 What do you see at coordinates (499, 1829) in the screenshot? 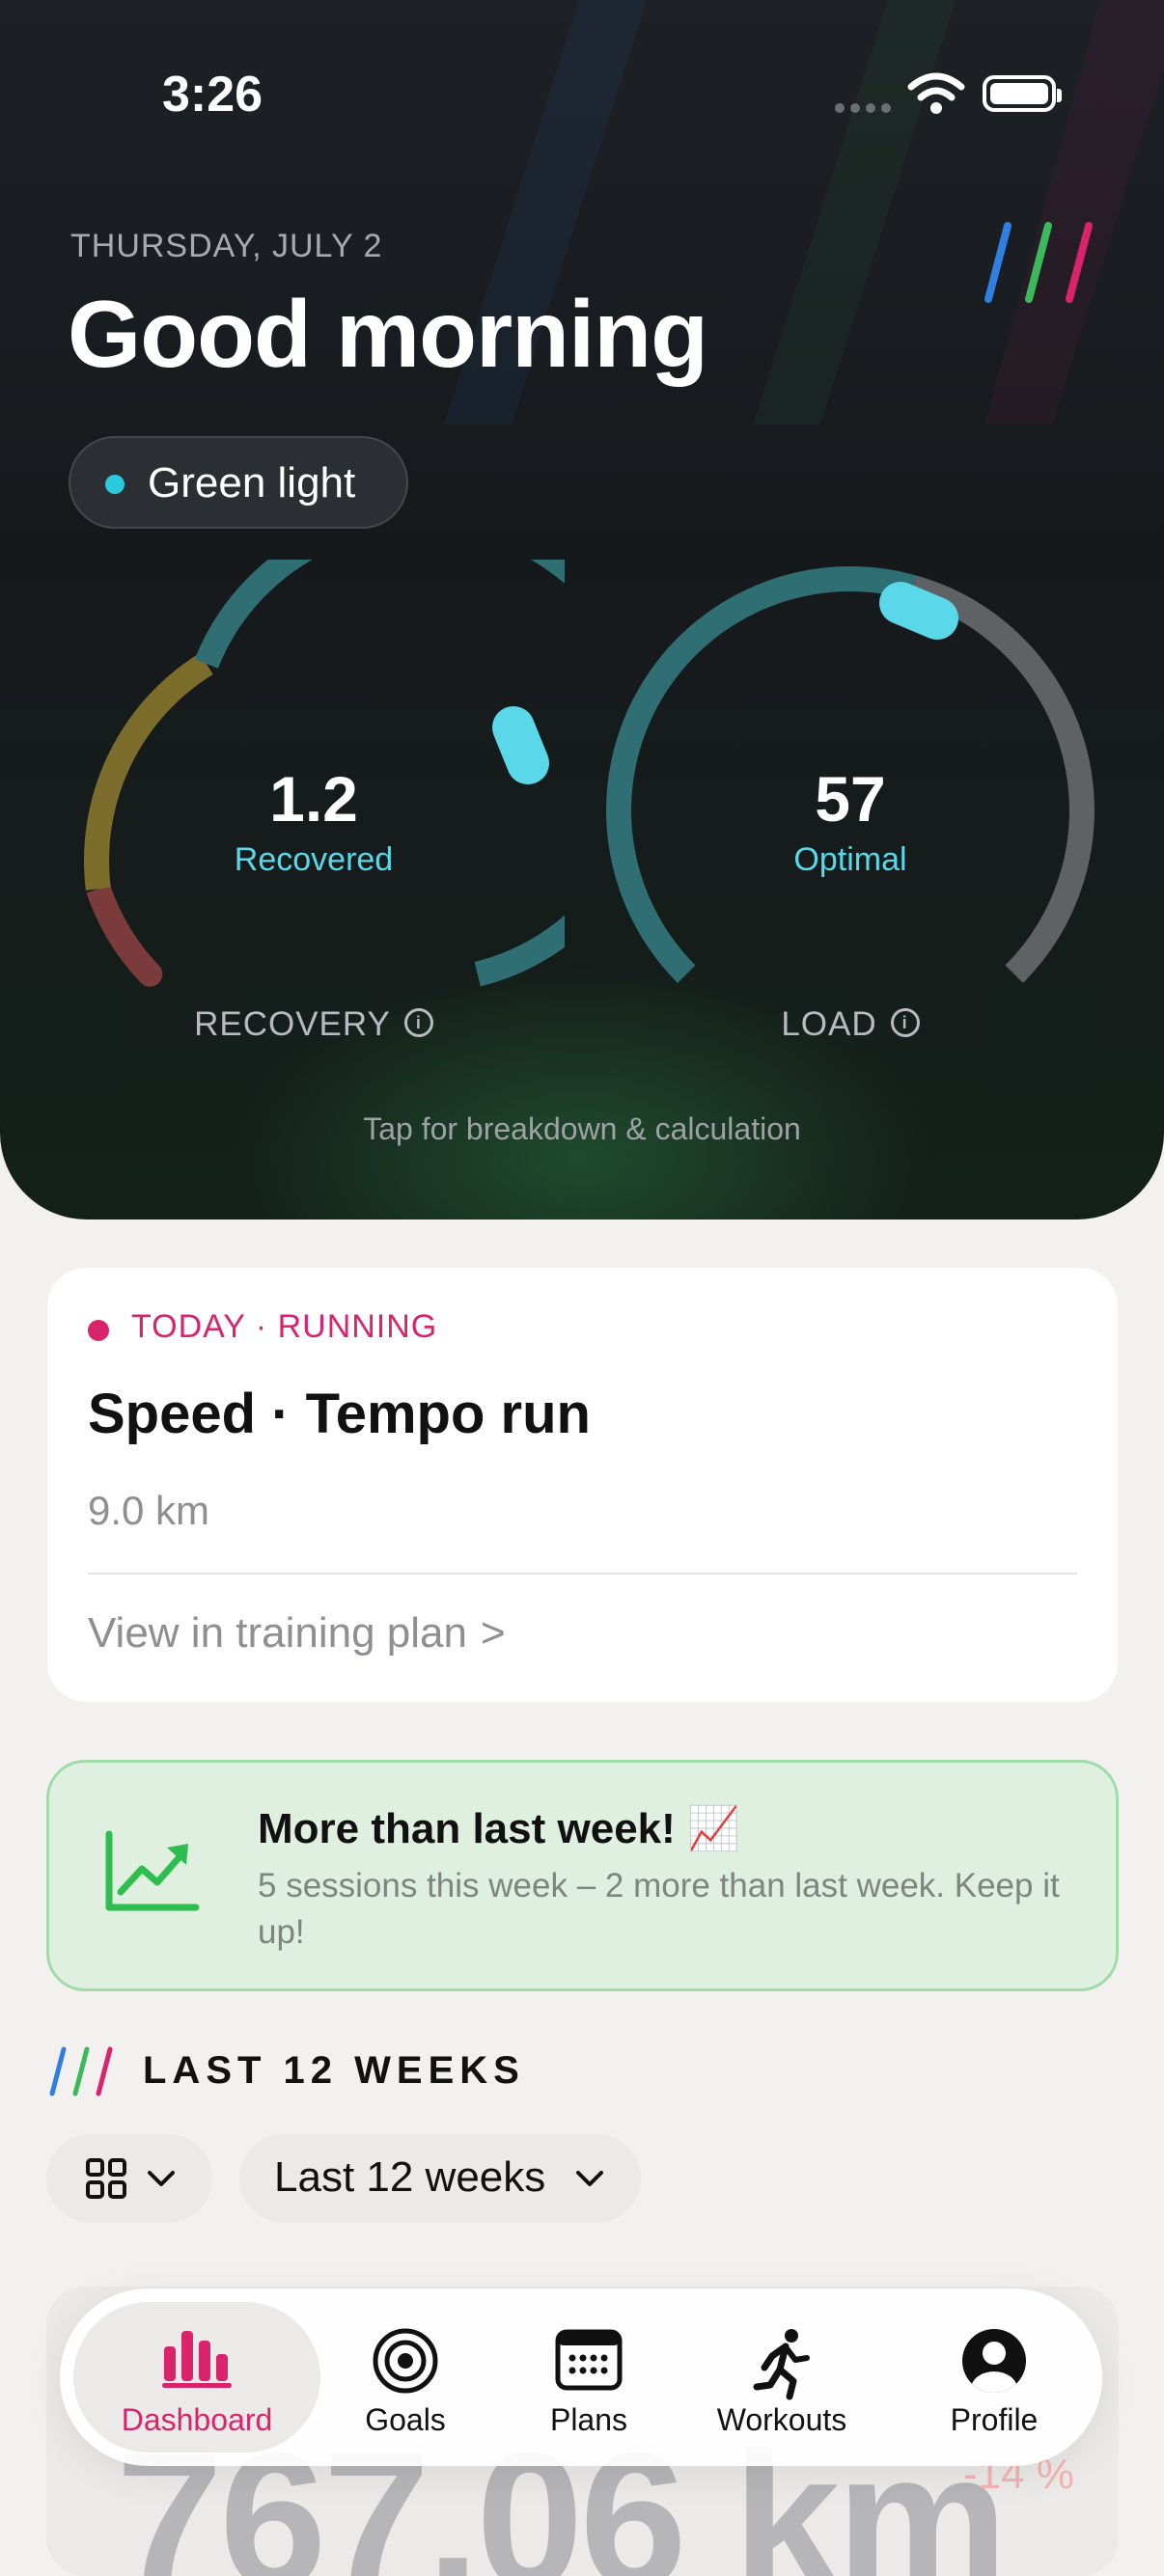
I see `banner-title: More than last week! 📈` at bounding box center [499, 1829].